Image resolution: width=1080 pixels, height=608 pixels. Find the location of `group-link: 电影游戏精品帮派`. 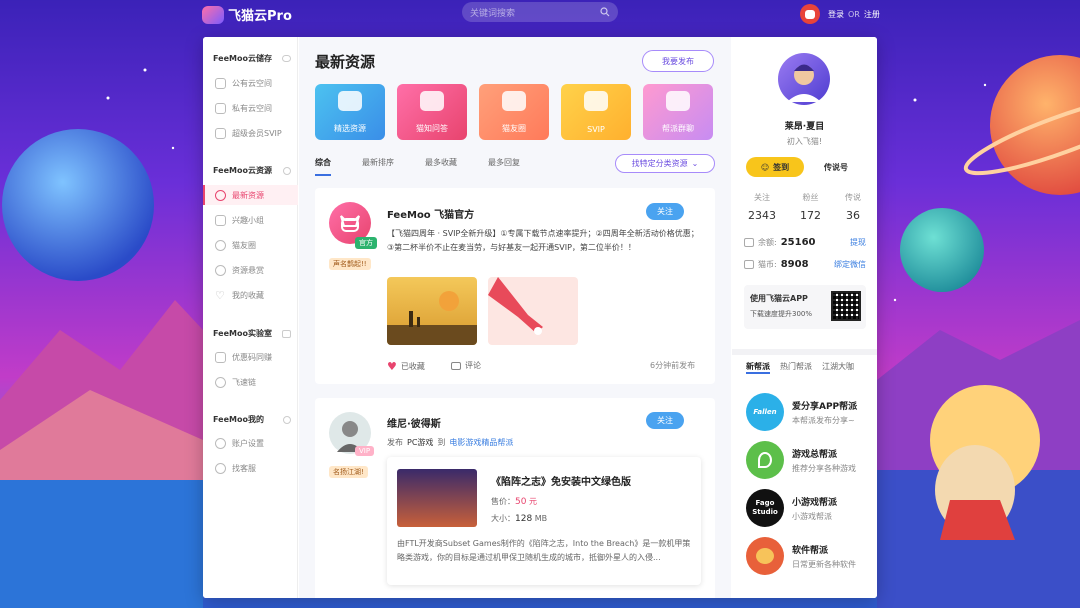

group-link: 电影游戏精品帮派 is located at coordinates (481, 442).